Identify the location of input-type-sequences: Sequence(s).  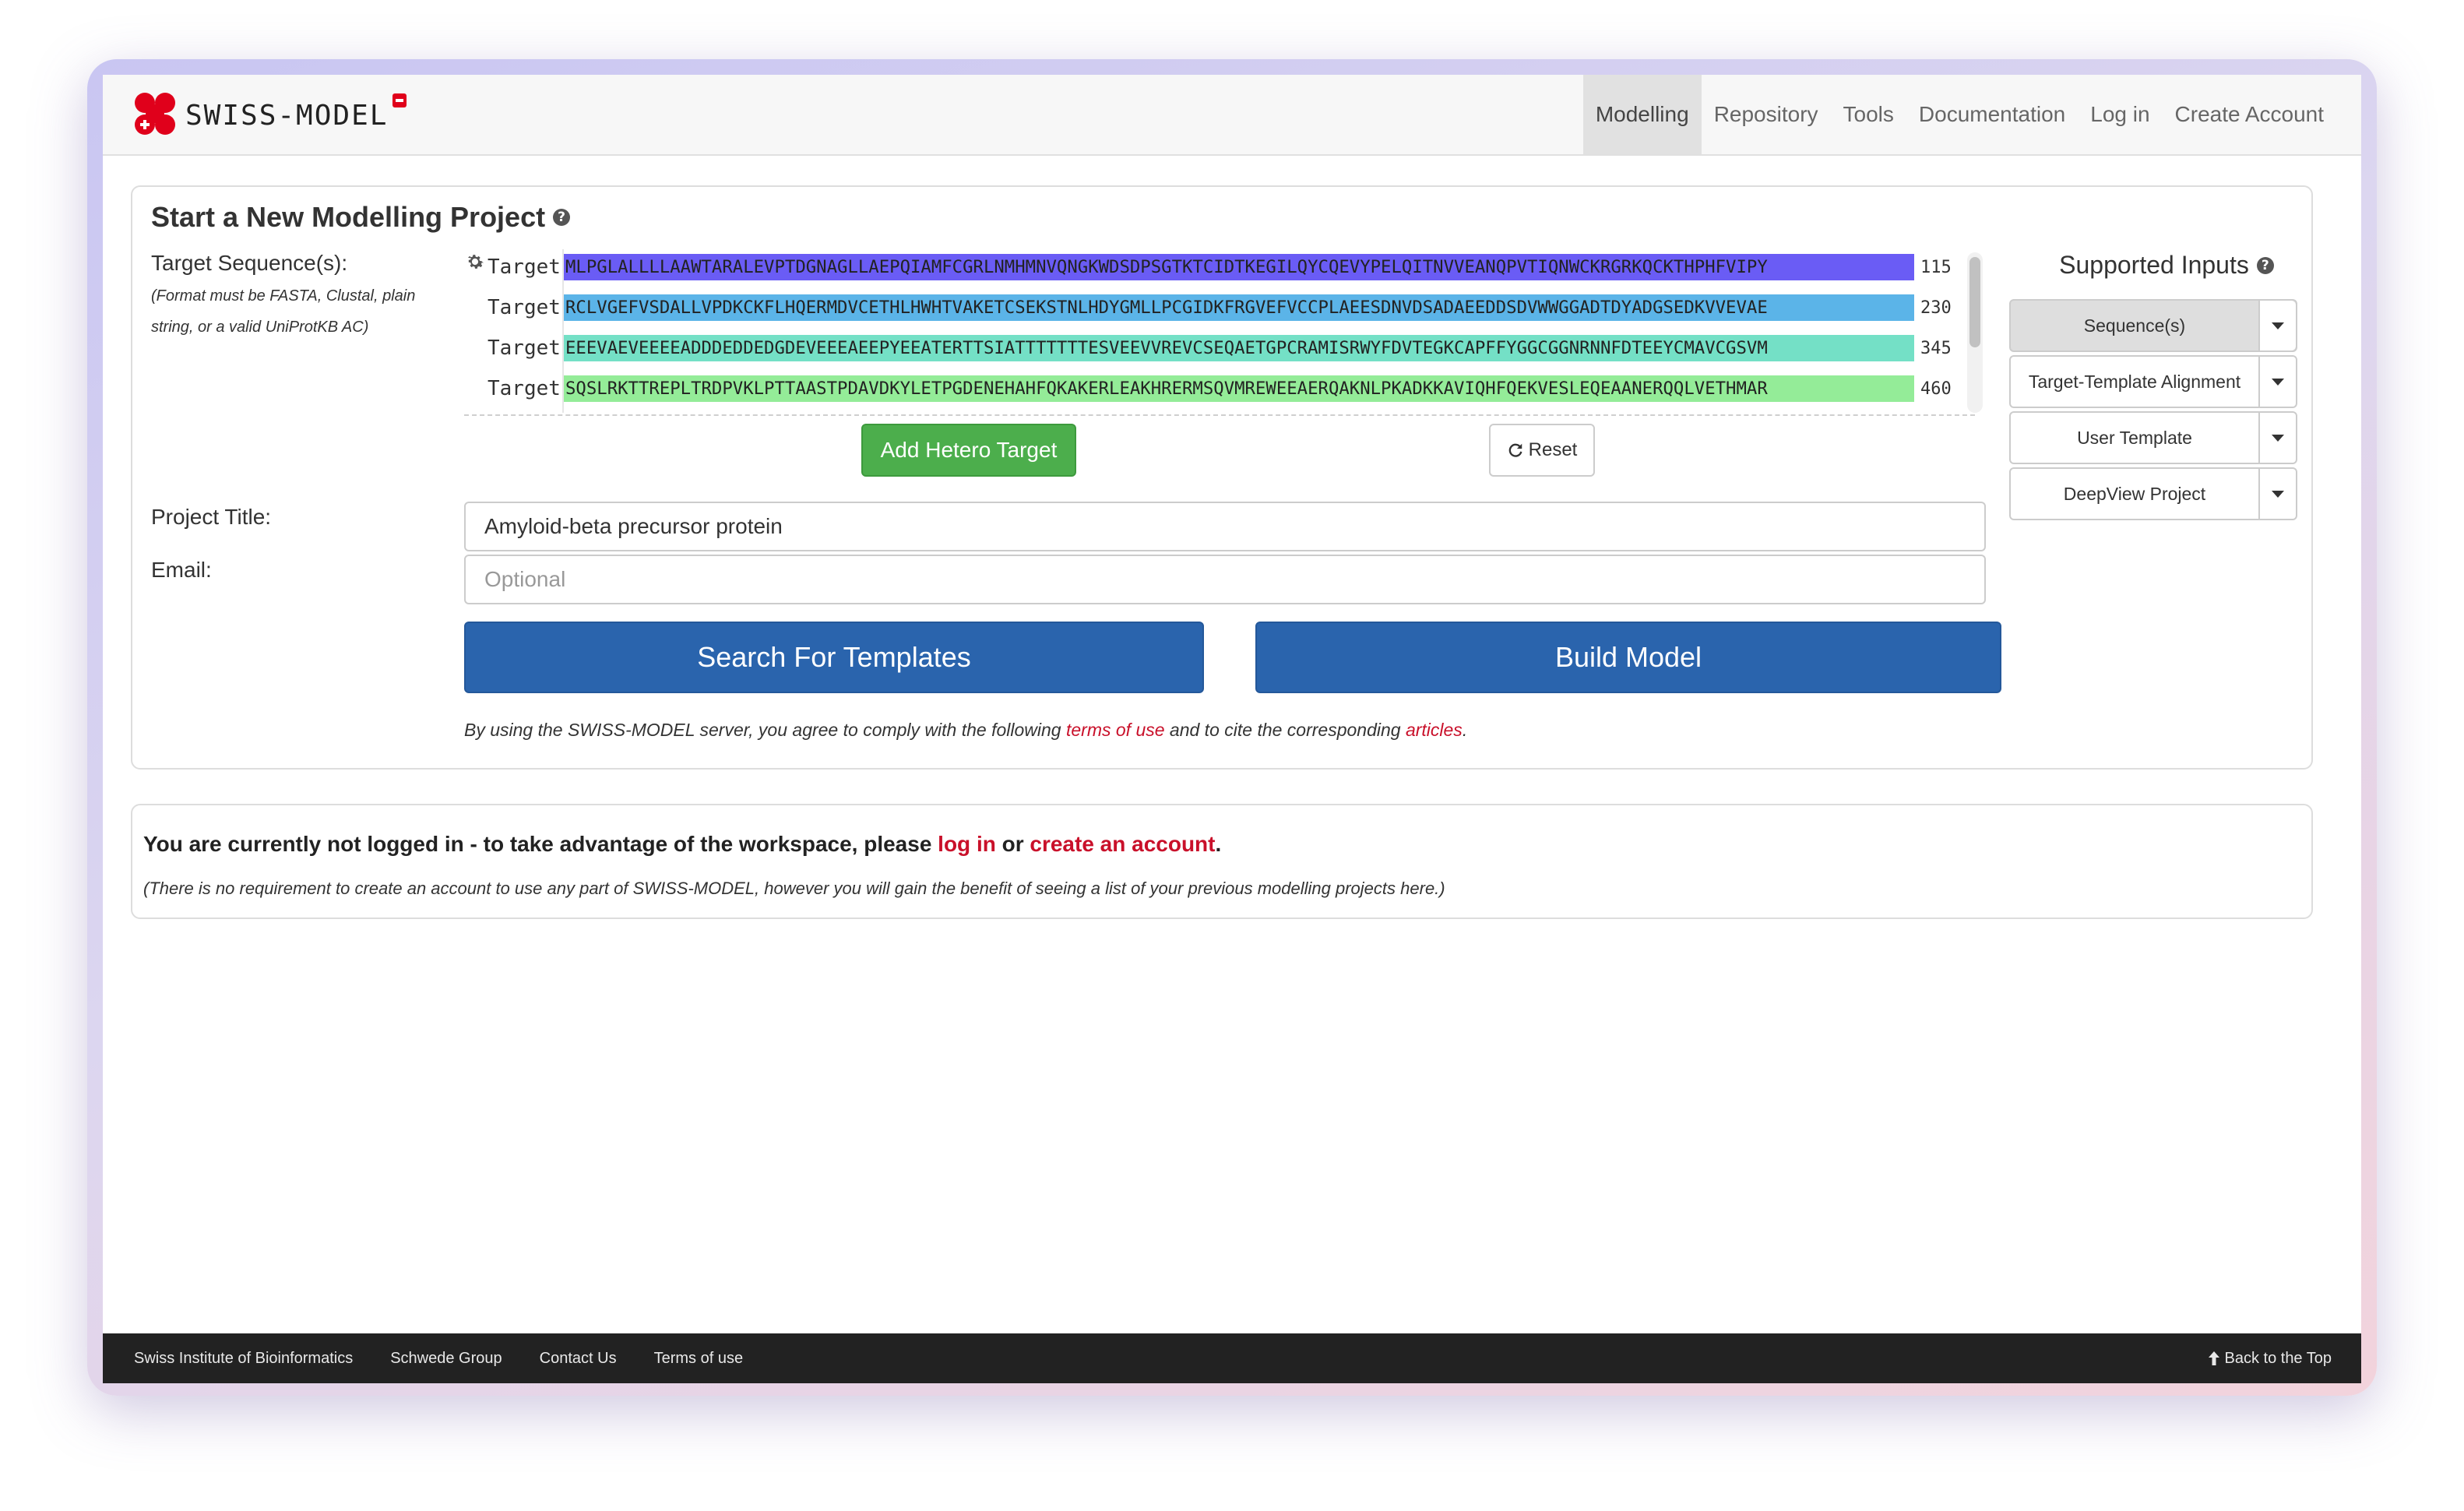
(2153, 325).